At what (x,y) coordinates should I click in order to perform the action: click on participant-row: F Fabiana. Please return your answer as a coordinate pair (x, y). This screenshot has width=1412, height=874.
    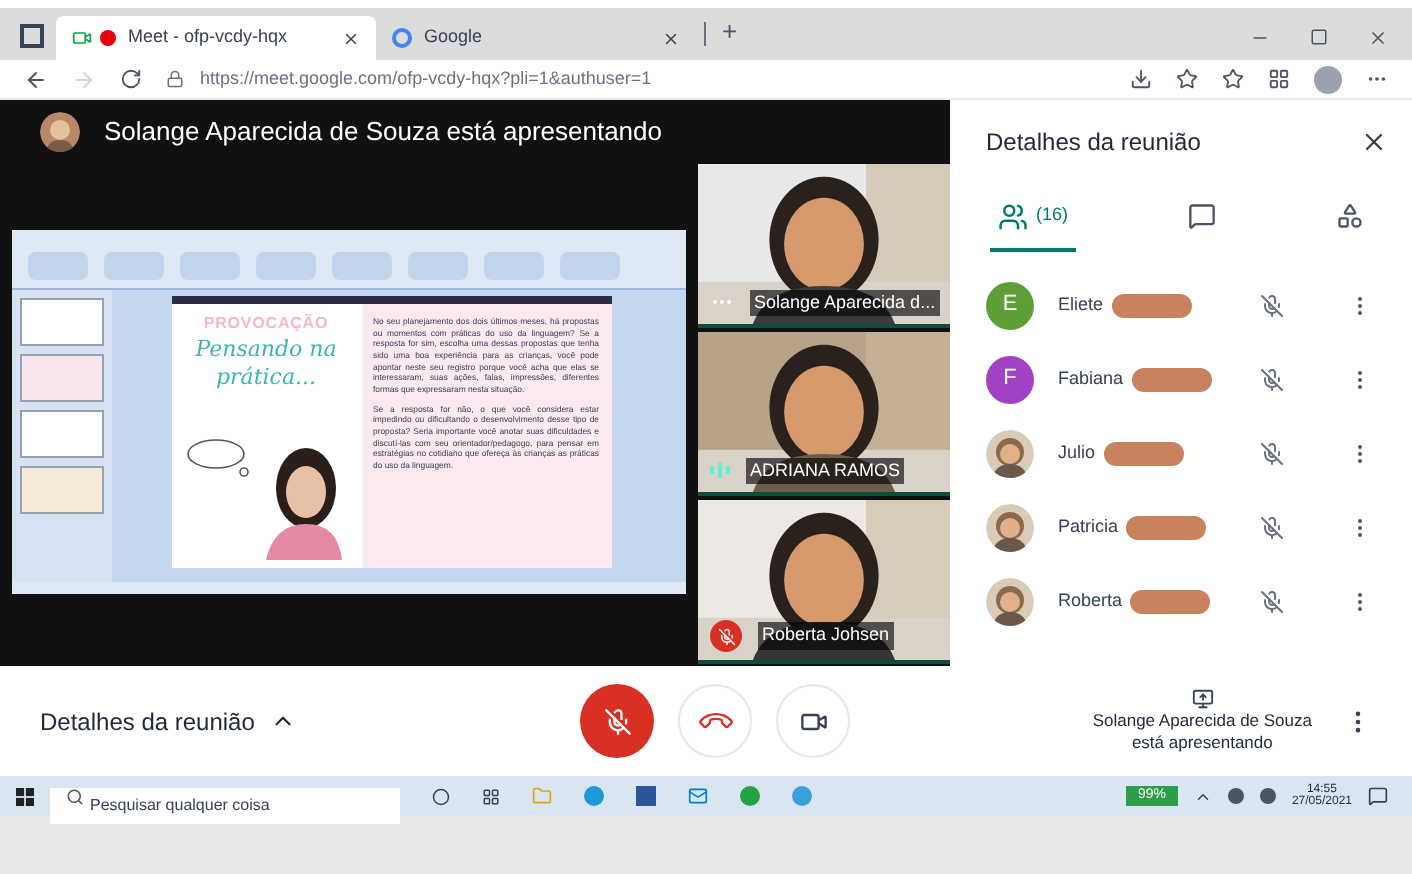
    Looking at the image, I should click on (1181, 379).